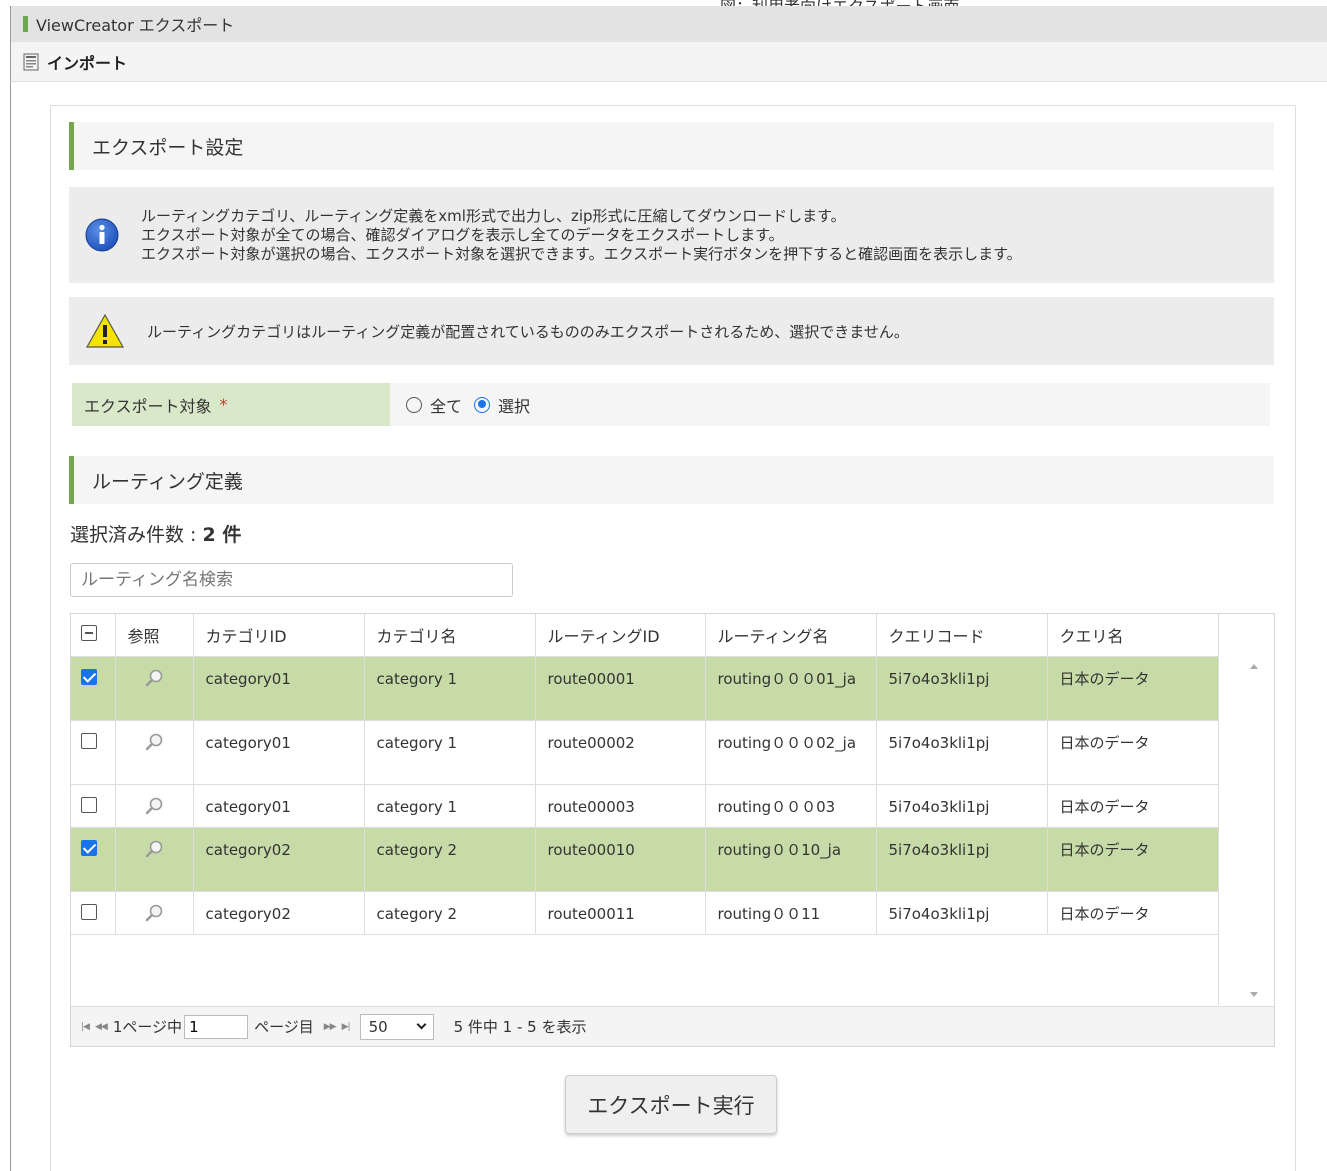  What do you see at coordinates (147, 1027) in the screenshot?
I see `page-of-label: 1ページ中` at bounding box center [147, 1027].